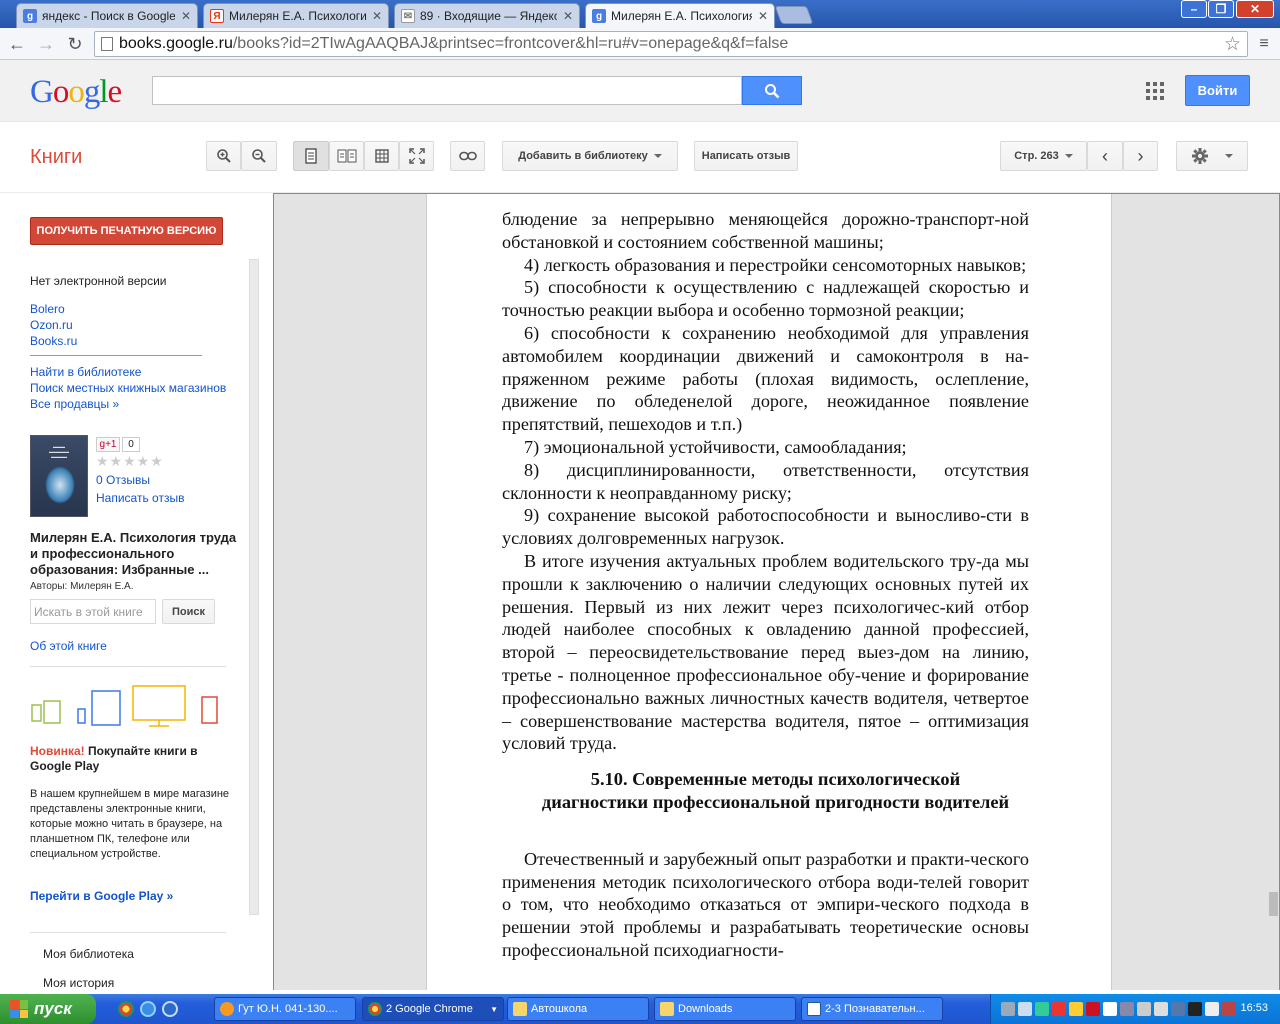 The image size is (1280, 1024). Describe the element at coordinates (76, 92) in the screenshot. I see `google-logo: Google` at that location.